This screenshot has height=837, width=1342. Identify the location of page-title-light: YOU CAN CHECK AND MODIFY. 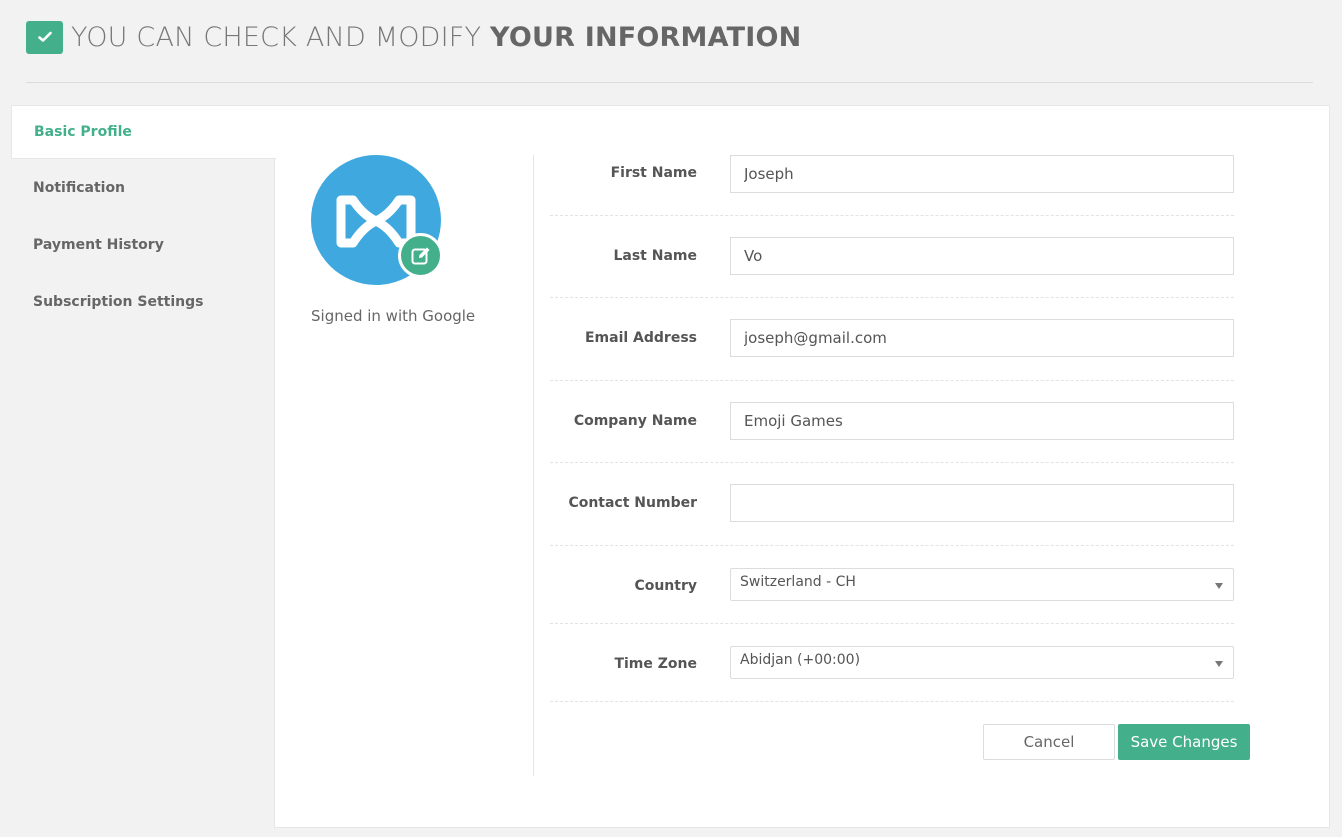
(276, 37).